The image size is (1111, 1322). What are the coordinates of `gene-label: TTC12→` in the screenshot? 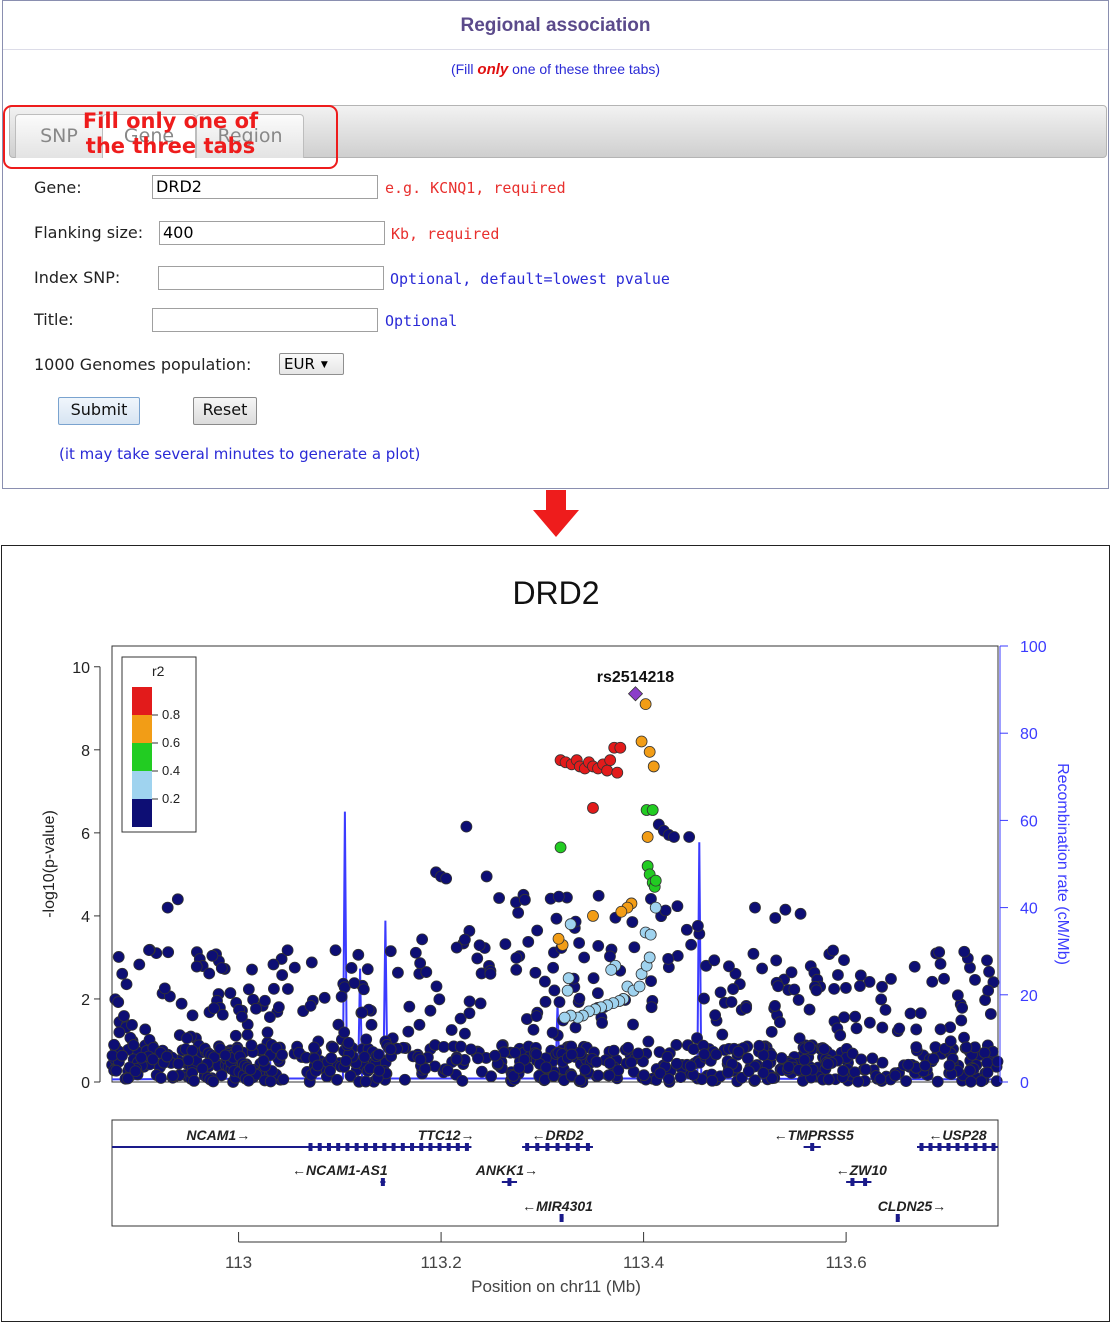 It's located at (446, 1135).